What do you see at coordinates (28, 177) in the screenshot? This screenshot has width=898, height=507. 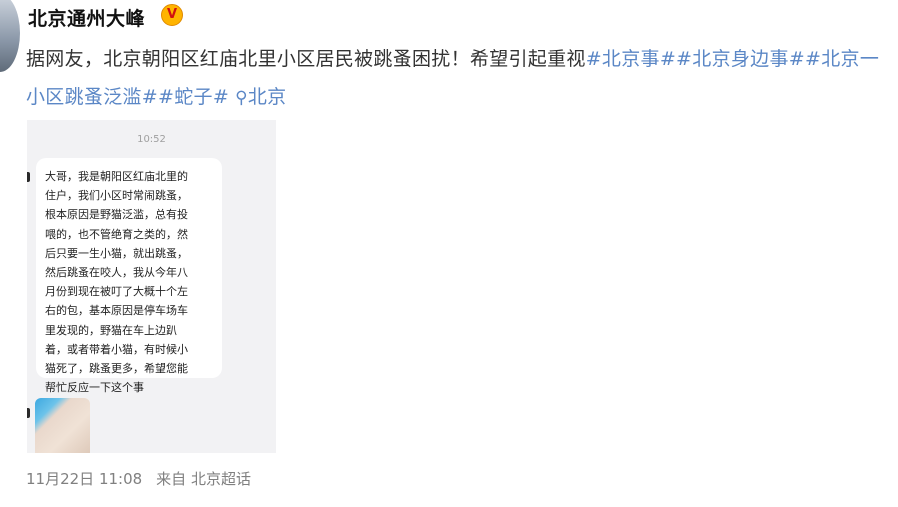 I see `sender-avatar-fragment` at bounding box center [28, 177].